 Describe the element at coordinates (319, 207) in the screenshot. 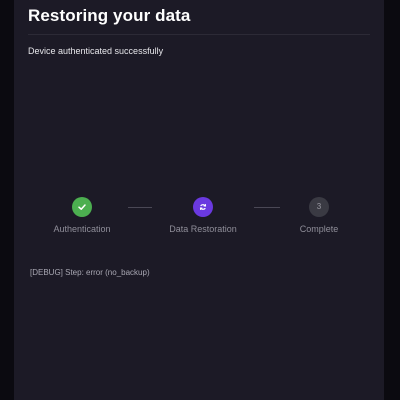

I see `step-complete-indicator: 3` at that location.